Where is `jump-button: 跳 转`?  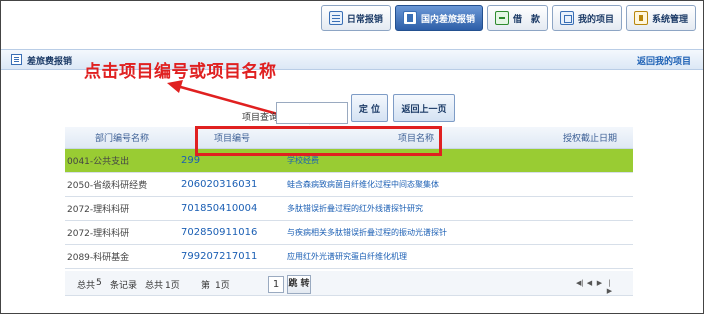
jump-button: 跳 转 is located at coordinates (299, 284).